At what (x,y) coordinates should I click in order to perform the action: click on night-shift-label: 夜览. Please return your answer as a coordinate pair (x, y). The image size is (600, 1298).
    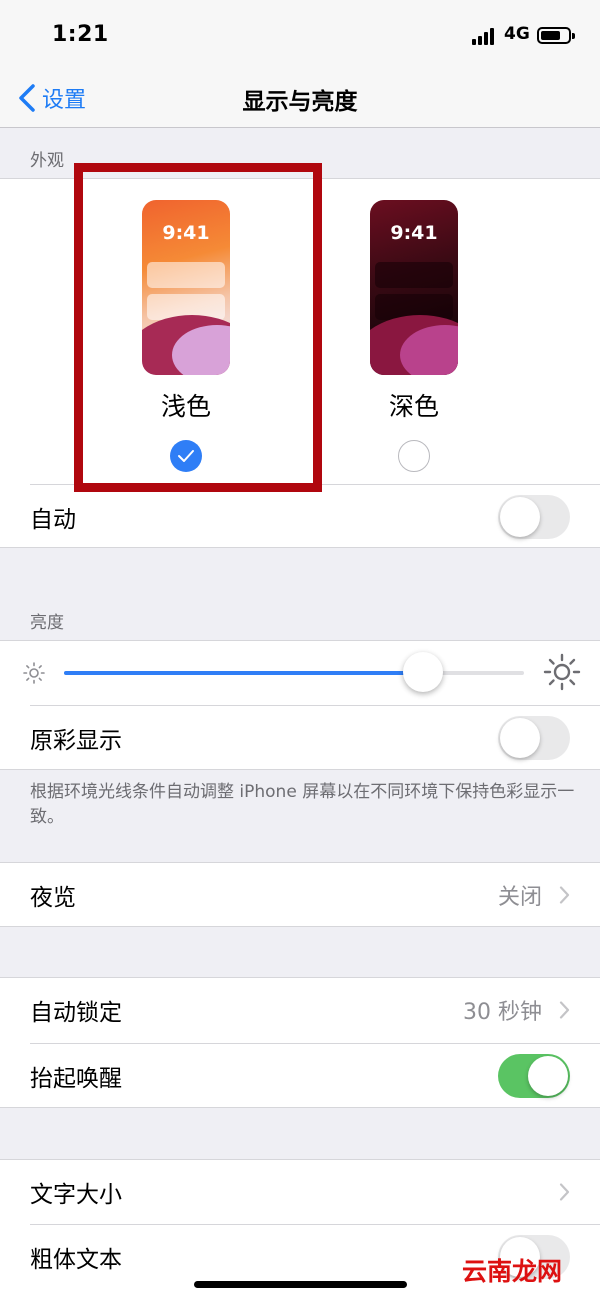
    Looking at the image, I should click on (53, 898).